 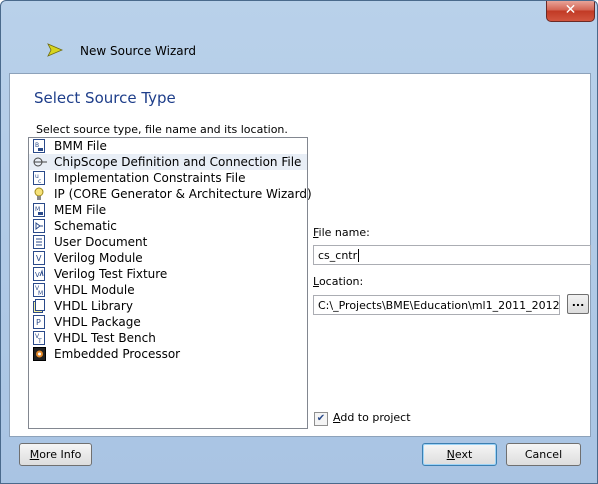 I want to click on source-type-label: Embedded Processor, so click(x=117, y=354).